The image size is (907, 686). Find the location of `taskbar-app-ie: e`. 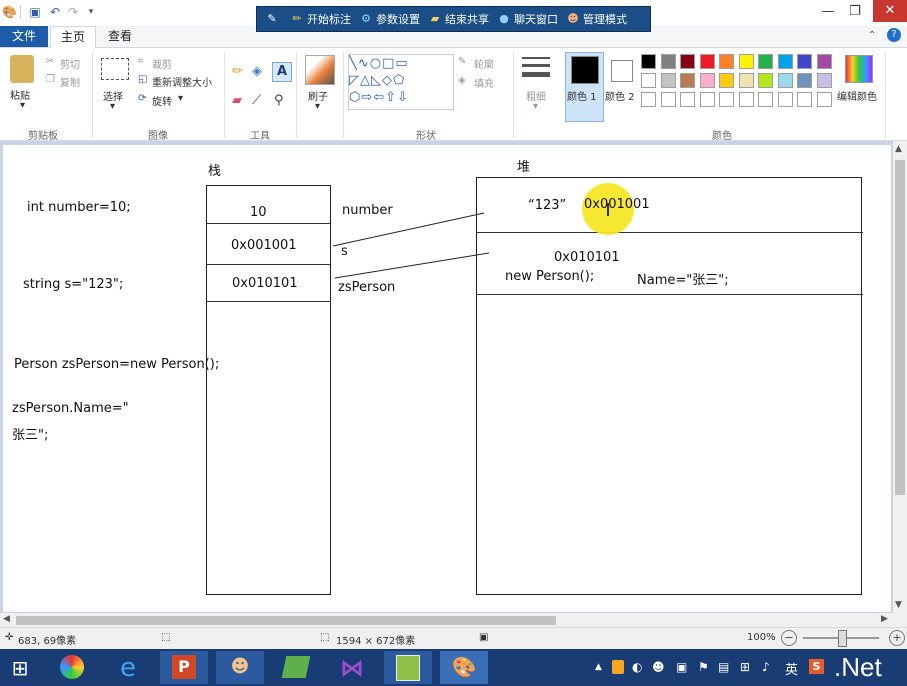

taskbar-app-ie: e is located at coordinates (128, 667).